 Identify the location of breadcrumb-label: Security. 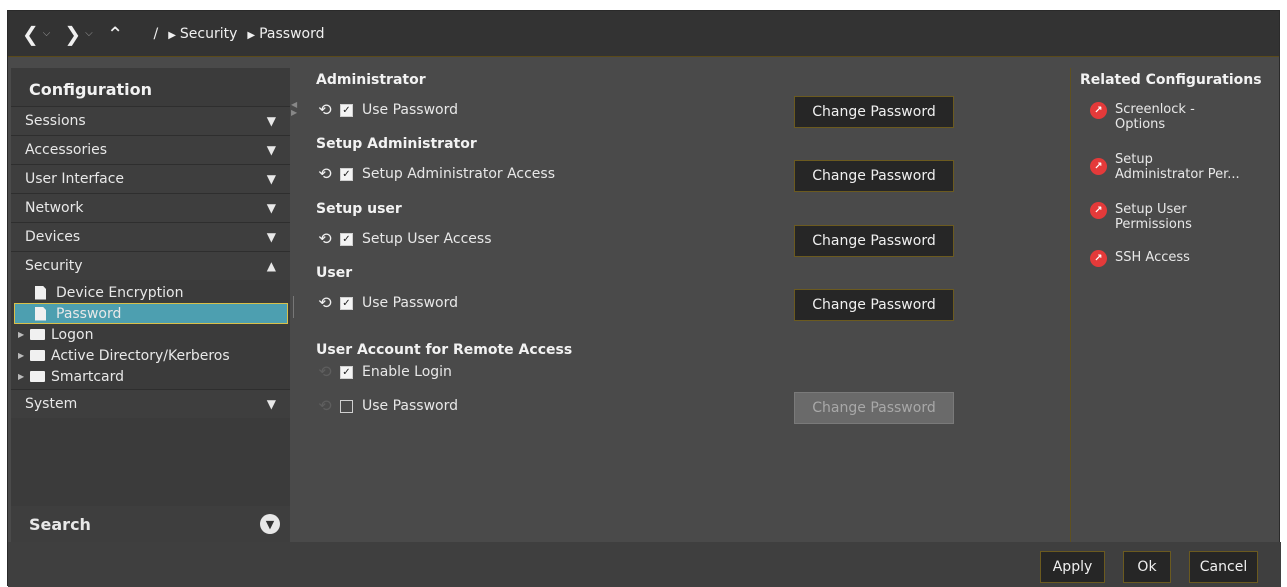
(208, 33).